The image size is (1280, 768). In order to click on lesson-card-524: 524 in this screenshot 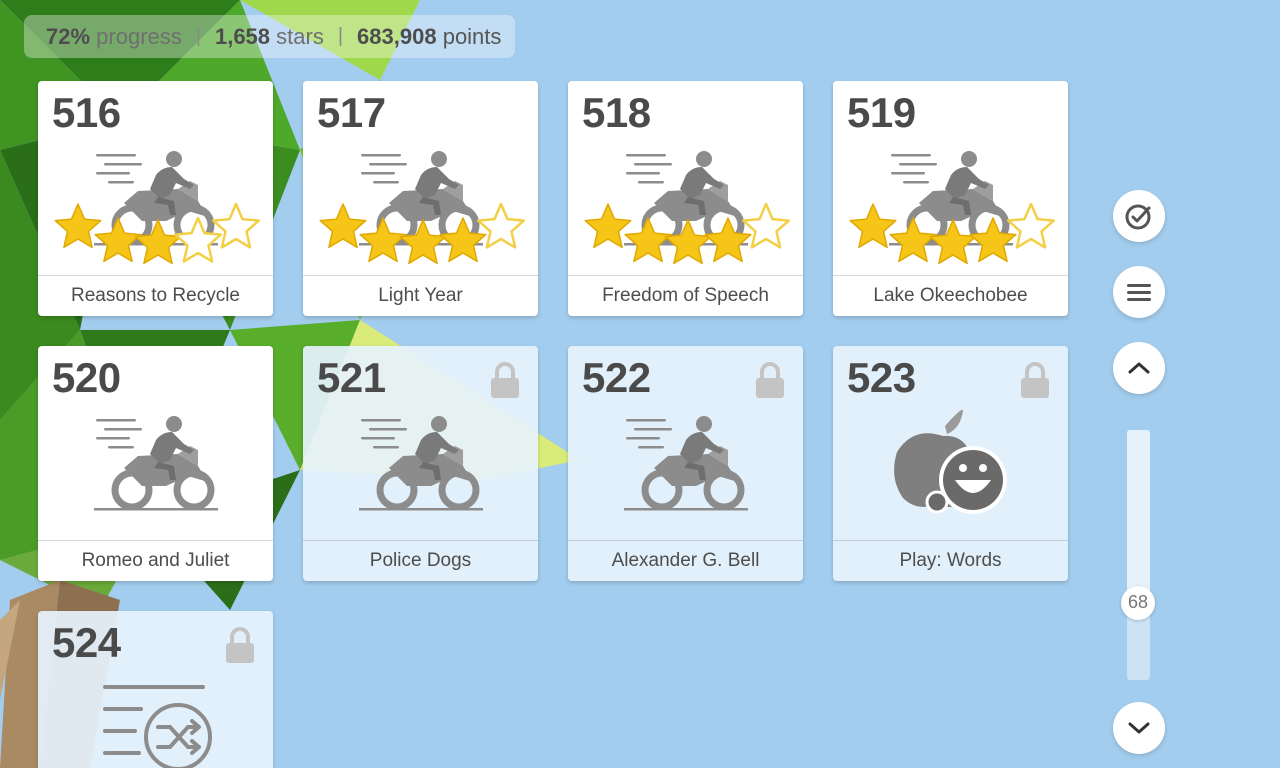, I will do `click(155, 689)`.